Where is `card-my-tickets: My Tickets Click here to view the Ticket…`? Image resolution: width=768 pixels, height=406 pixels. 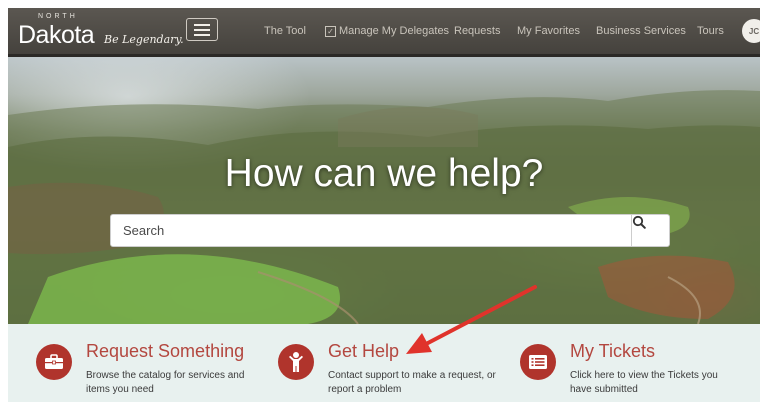
card-my-tickets: My Tickets Click here to view the Ticket… is located at coordinates (635, 363).